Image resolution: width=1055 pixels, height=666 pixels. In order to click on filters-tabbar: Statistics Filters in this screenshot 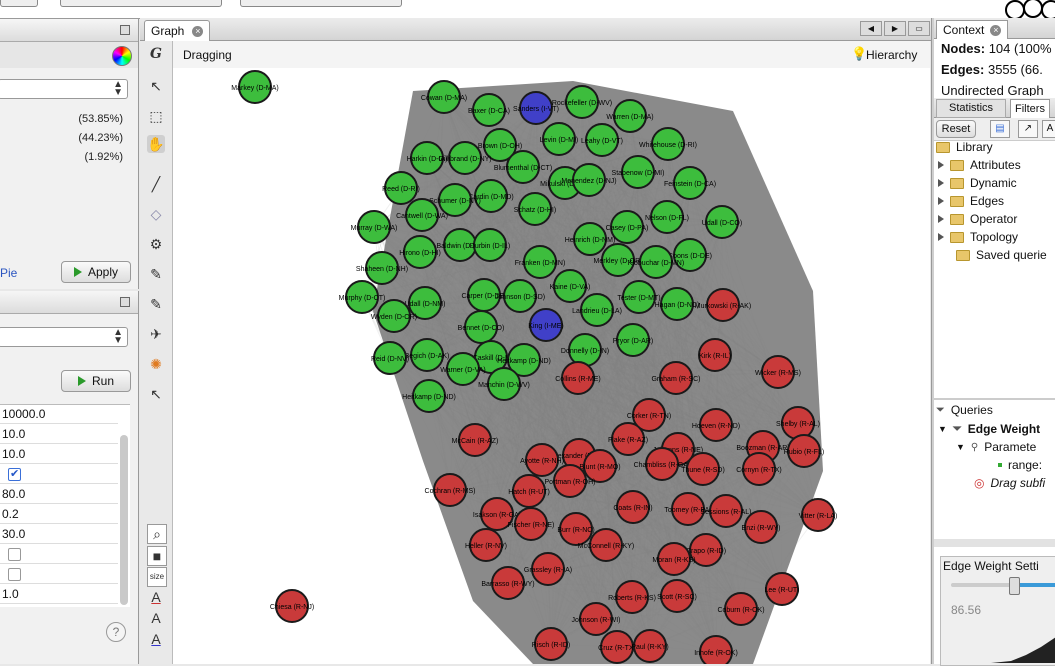, I will do `click(994, 108)`.